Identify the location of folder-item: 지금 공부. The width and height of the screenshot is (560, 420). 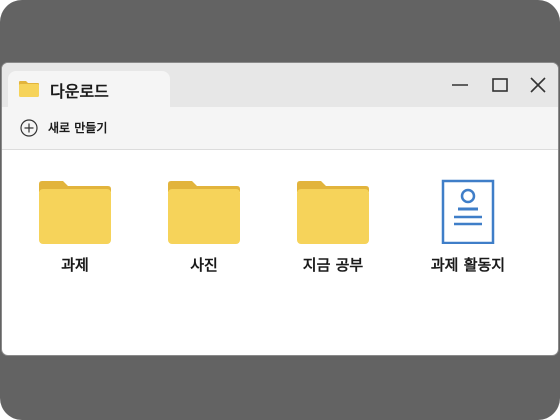
(333, 228).